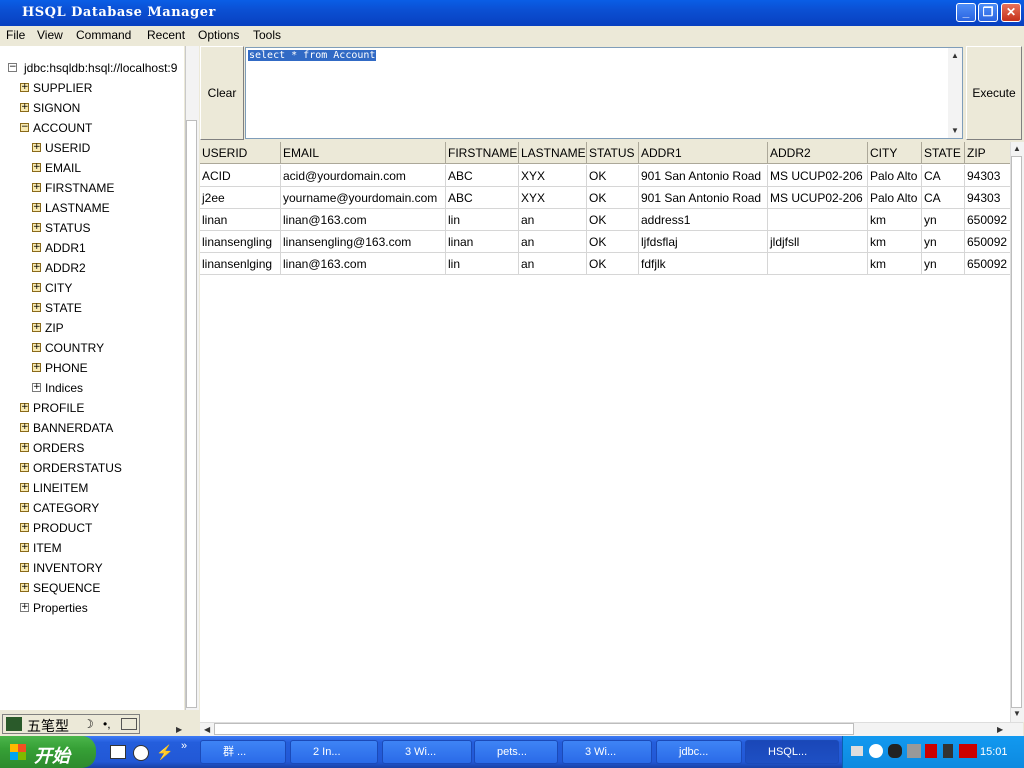 Image resolution: width=1024 pixels, height=768 pixels. Describe the element at coordinates (968, 751) in the screenshot. I see `ati-icon` at that location.